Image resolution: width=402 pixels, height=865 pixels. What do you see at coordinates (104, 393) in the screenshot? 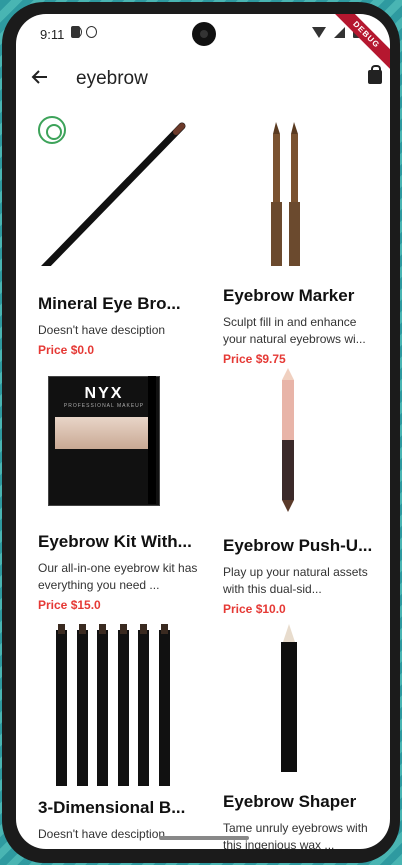
I see `kit-brand-logo: NYX` at bounding box center [104, 393].